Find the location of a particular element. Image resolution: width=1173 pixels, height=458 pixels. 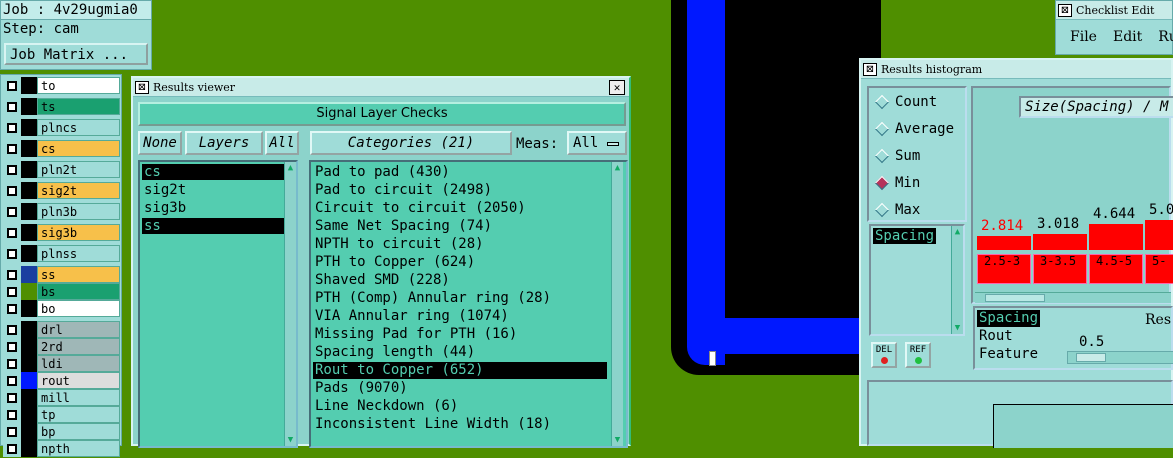

layer-row: to is located at coordinates (61, 85).